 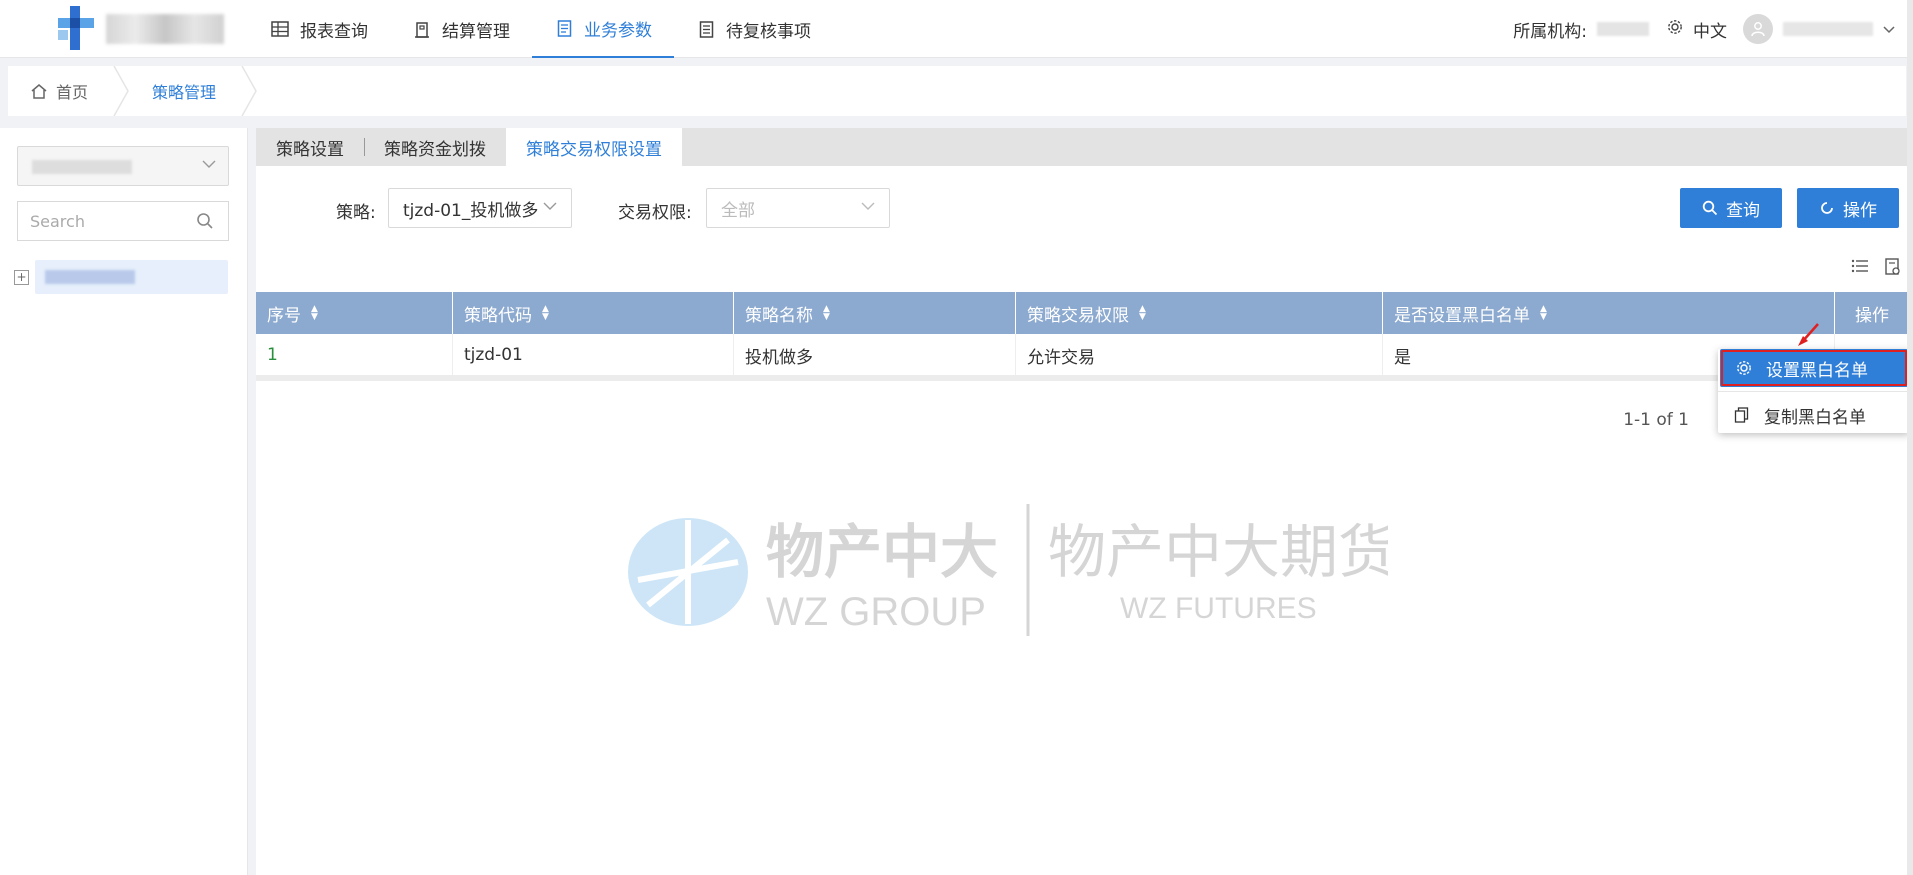 I want to click on nav-label: 业务参数, so click(x=618, y=30).